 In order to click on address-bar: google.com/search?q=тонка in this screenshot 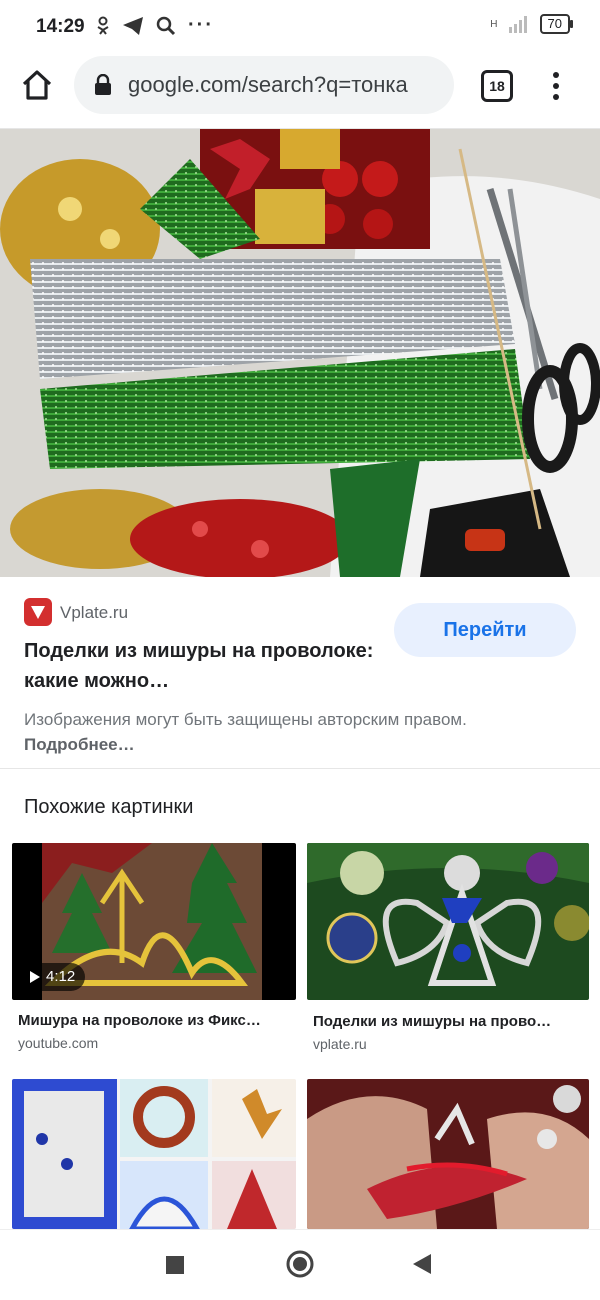, I will do `click(264, 85)`.